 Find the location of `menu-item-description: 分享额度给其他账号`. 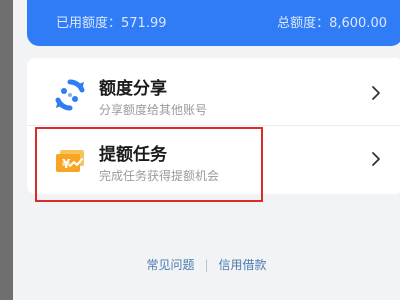

menu-item-description: 分享额度给其他账号 is located at coordinates (153, 110).